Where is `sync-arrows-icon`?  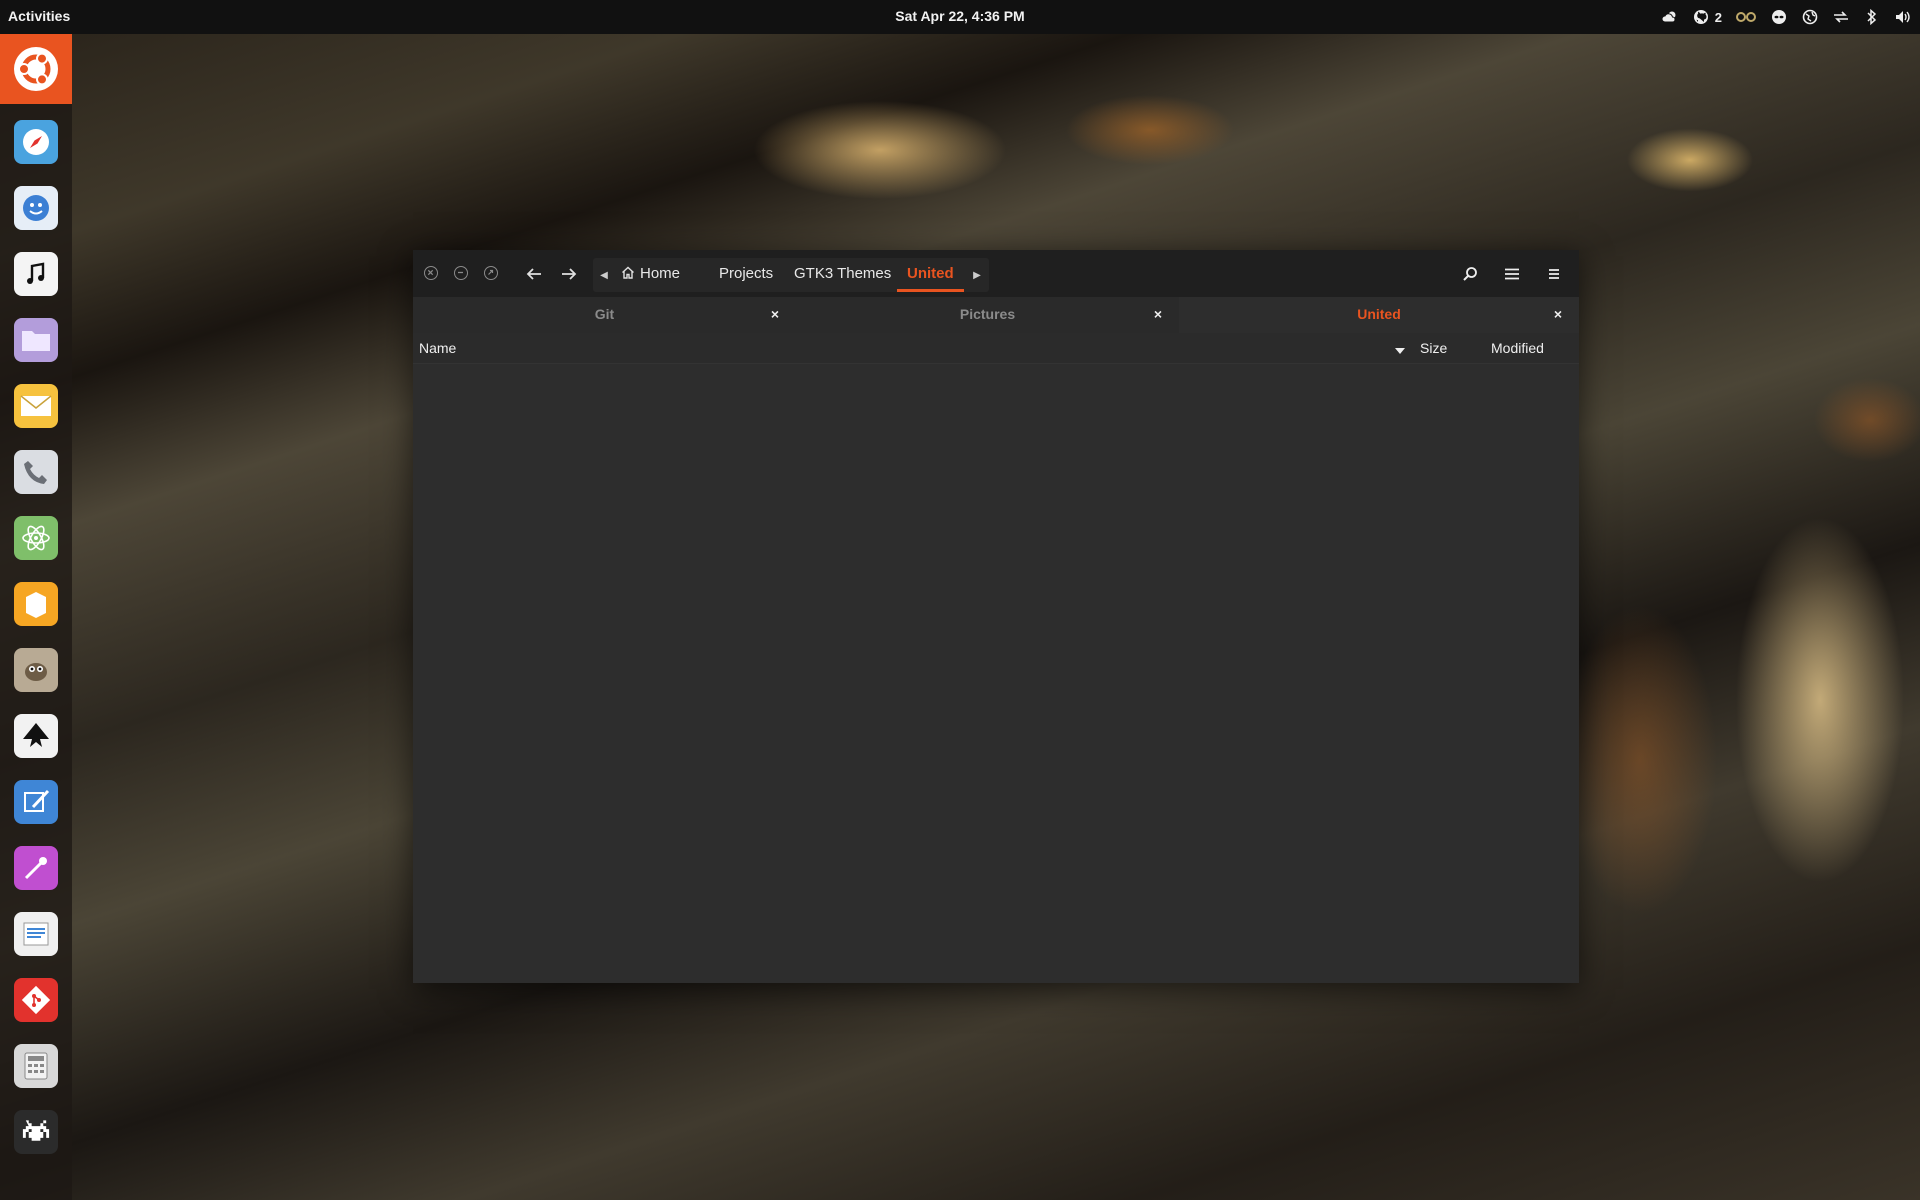
sync-arrows-icon is located at coordinates (1841, 17).